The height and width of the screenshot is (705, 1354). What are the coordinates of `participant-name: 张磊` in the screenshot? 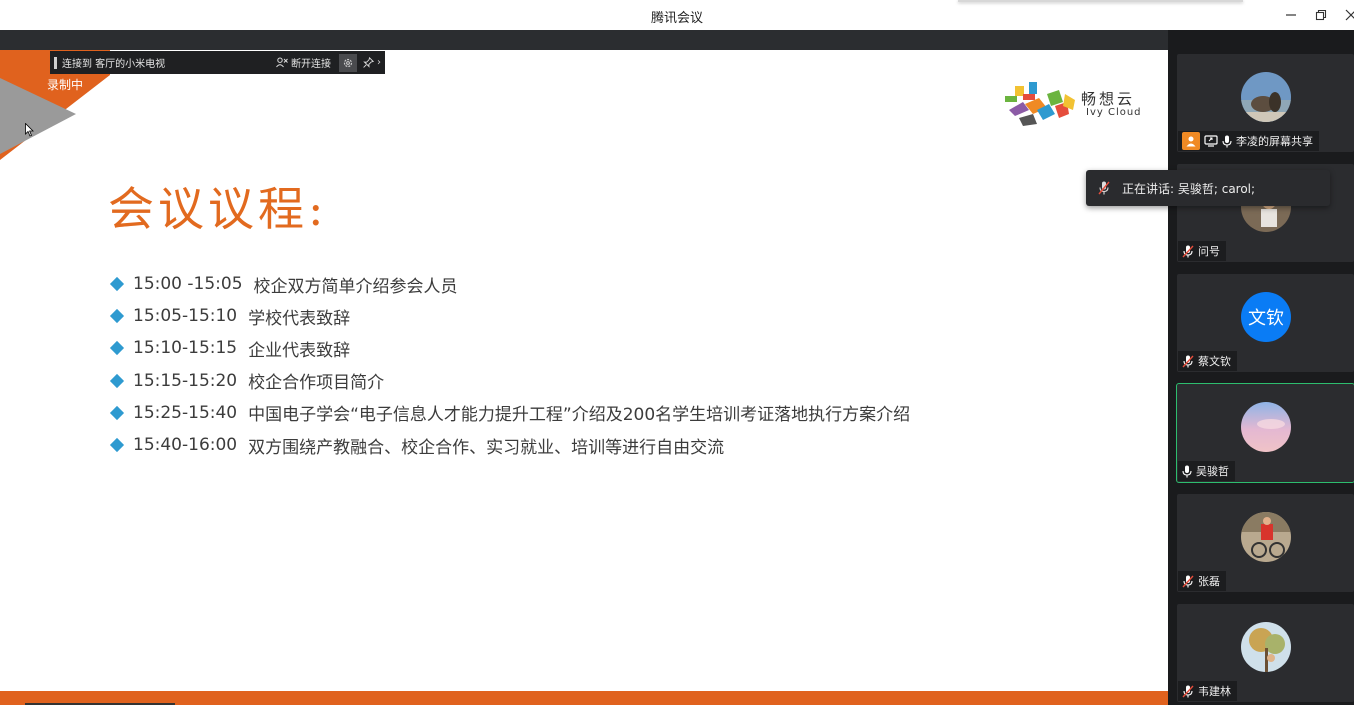 It's located at (1209, 581).